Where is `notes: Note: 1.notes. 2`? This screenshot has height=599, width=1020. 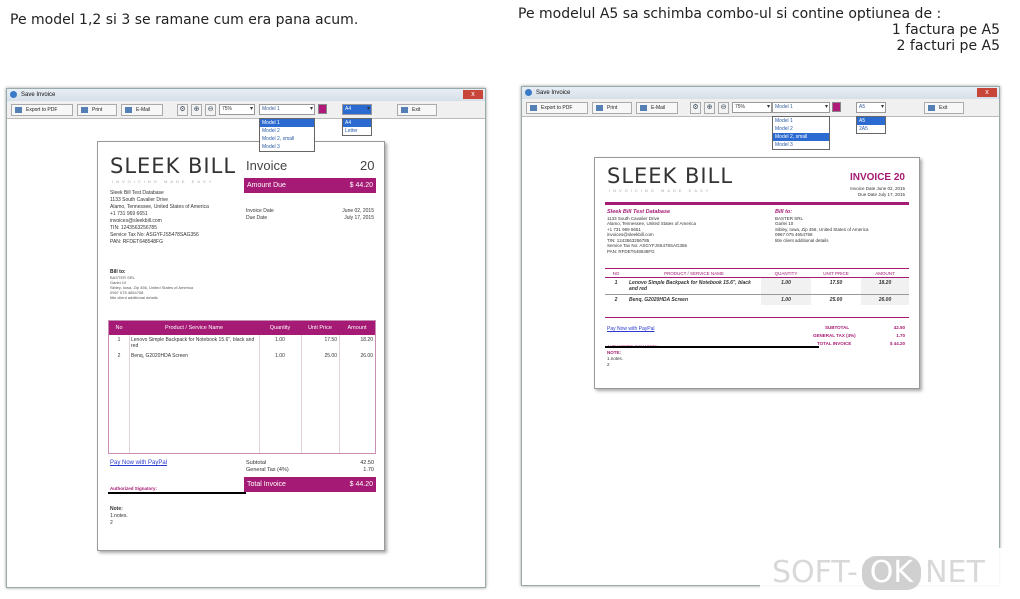 notes: Note: 1.notes. 2 is located at coordinates (119, 516).